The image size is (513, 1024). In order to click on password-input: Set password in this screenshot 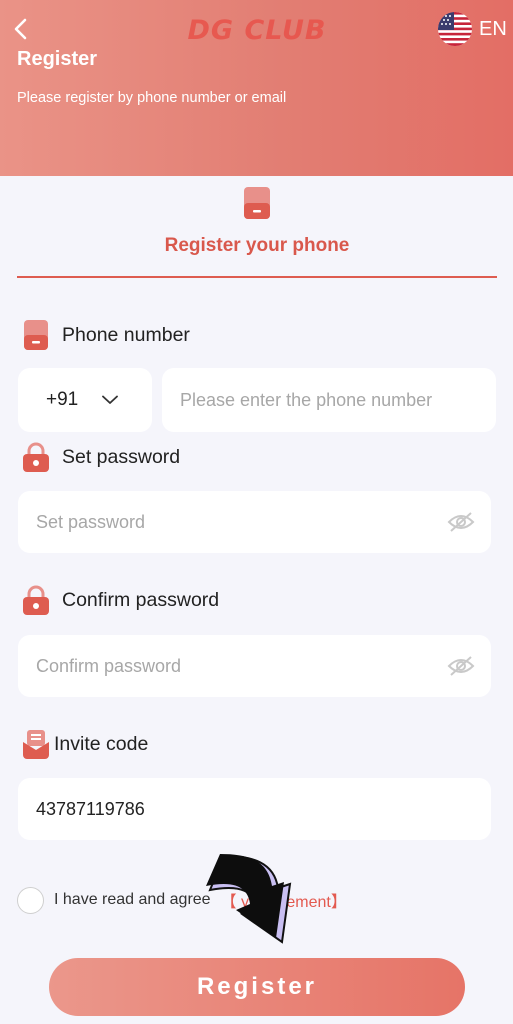, I will do `click(254, 522)`.